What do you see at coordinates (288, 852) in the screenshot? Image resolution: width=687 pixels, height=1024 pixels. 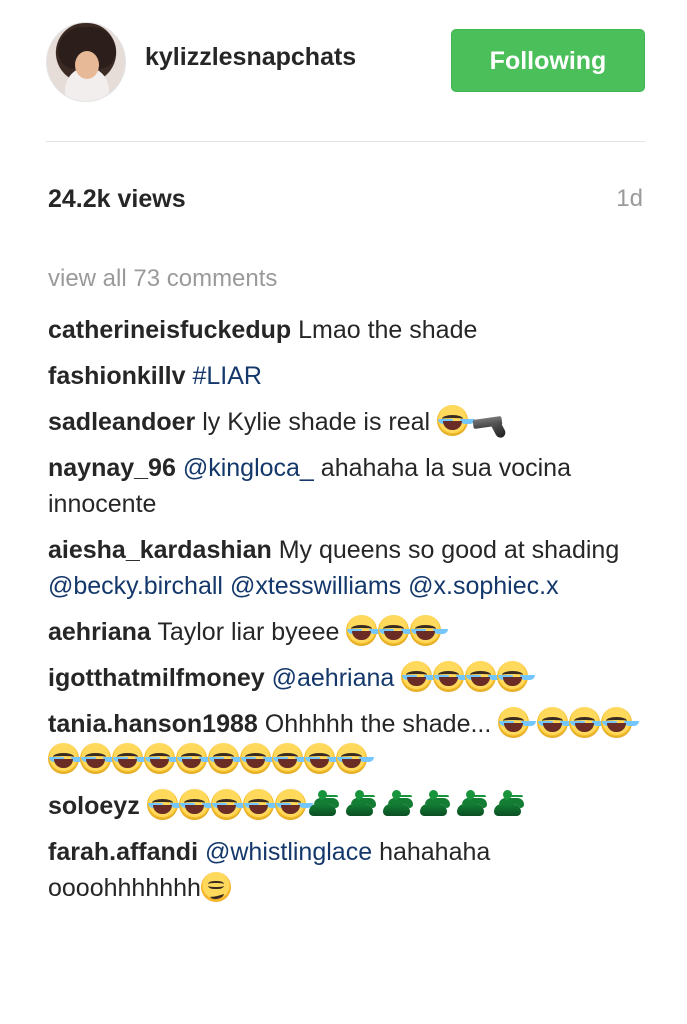 I see `user-mention-link: @whistlinglace` at bounding box center [288, 852].